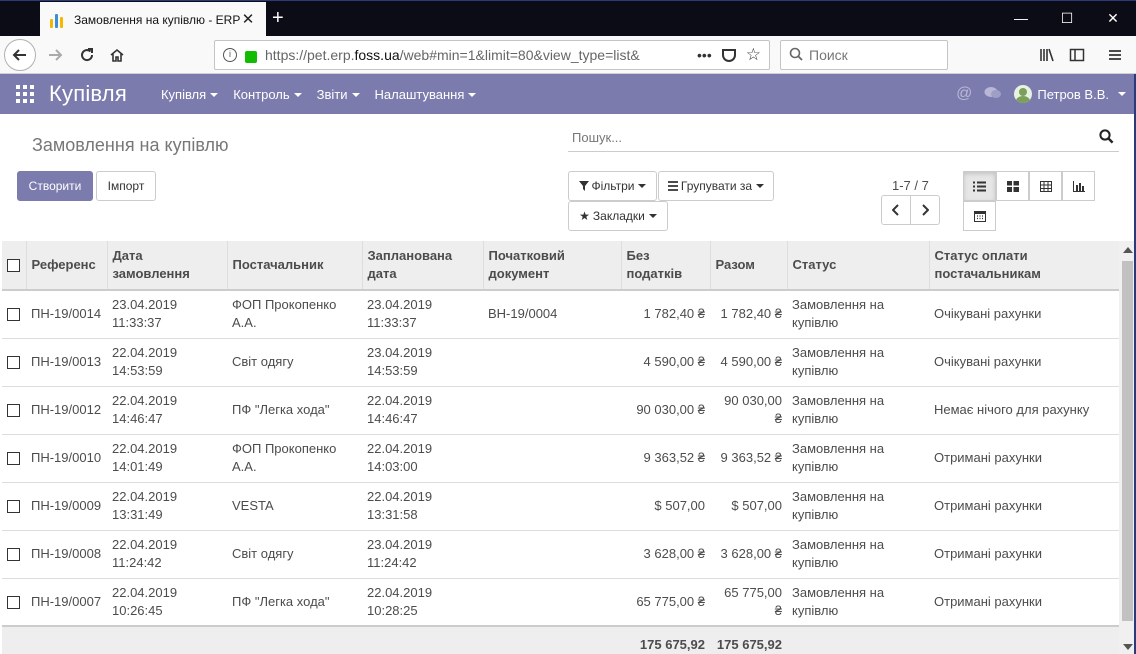 The image size is (1136, 654). Describe the element at coordinates (728, 55) in the screenshot. I see `pocket-icon` at that location.